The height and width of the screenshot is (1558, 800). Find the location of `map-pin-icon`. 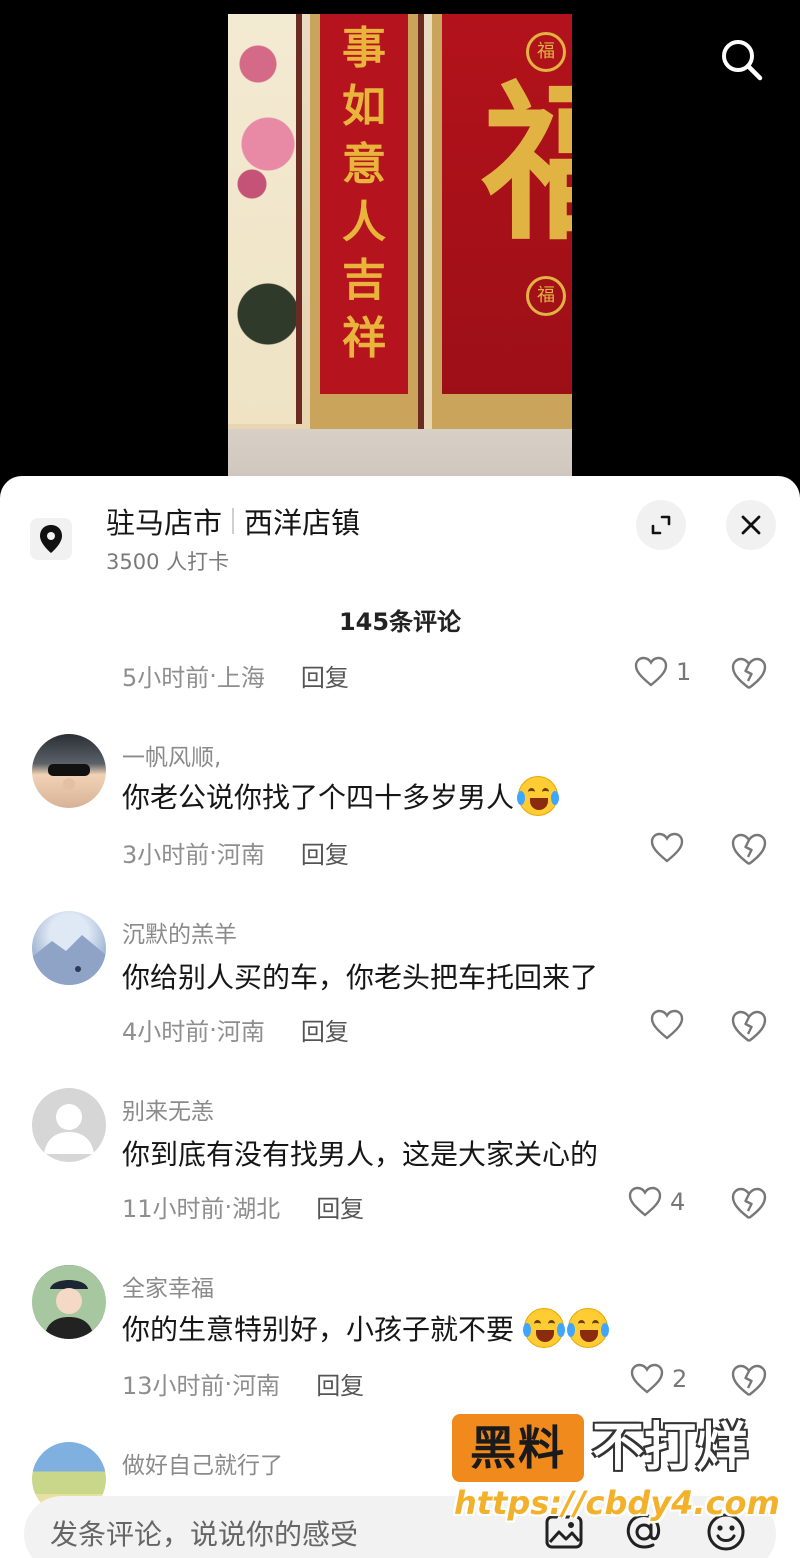

map-pin-icon is located at coordinates (51, 539).